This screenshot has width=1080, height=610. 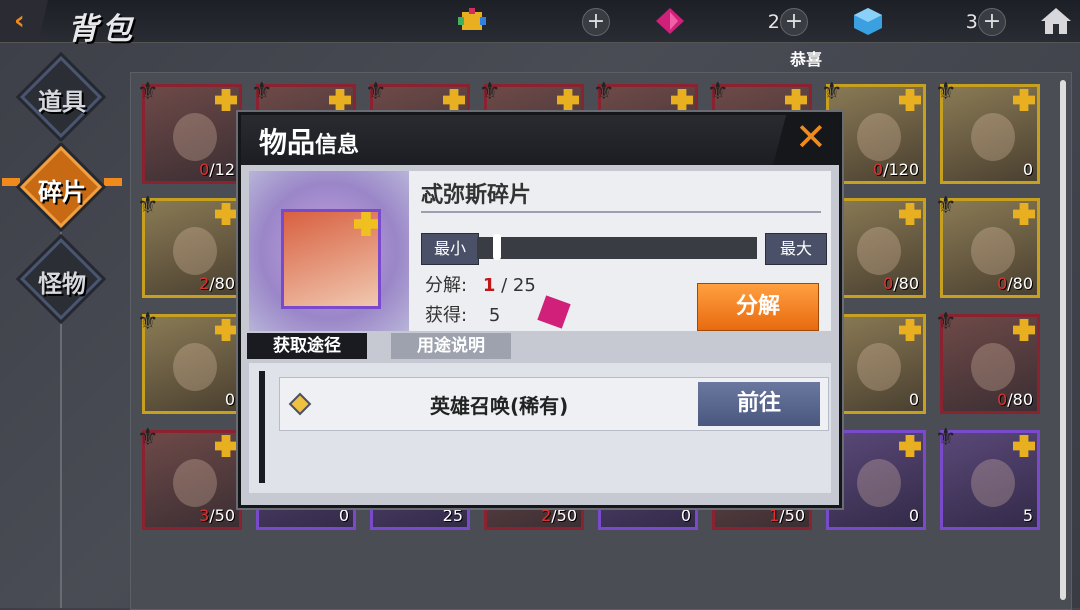 I want to click on resource-puzzle: 15 +, so click(x=536, y=21).